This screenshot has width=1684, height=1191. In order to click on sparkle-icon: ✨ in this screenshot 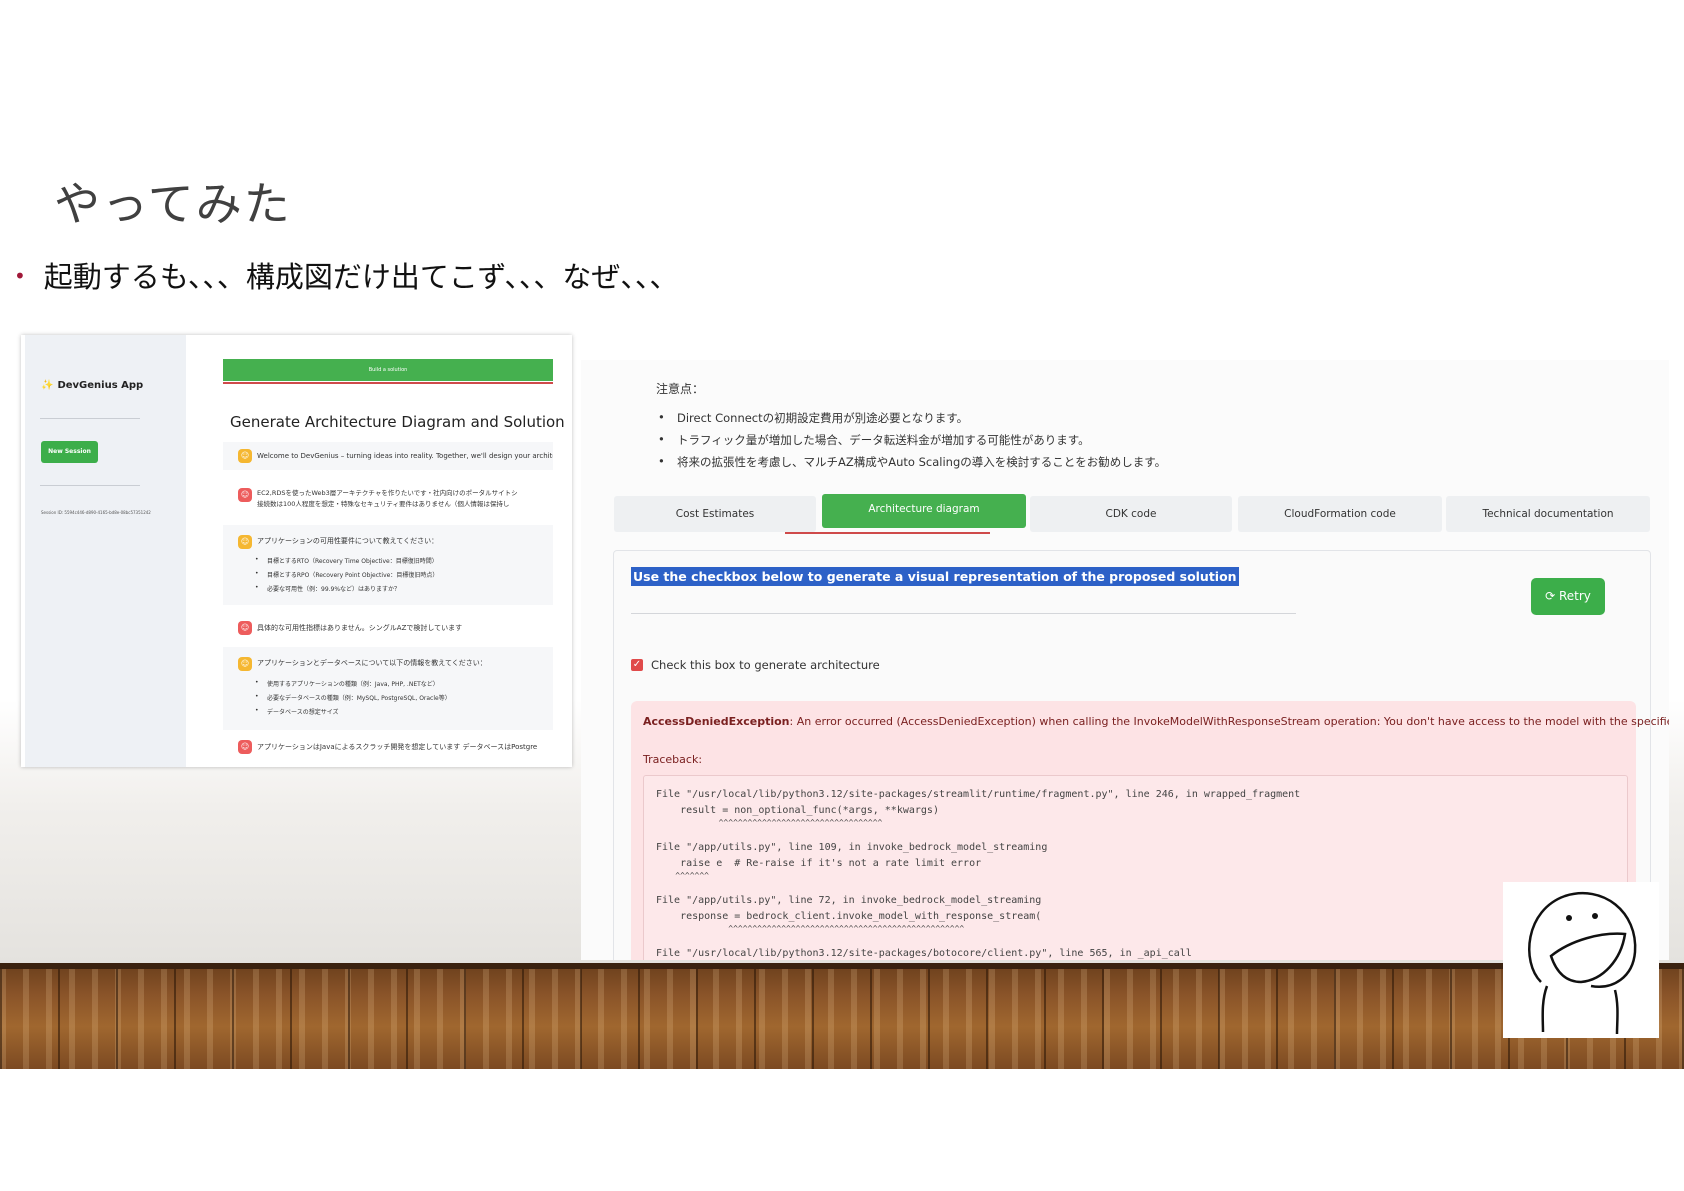, I will do `click(47, 385)`.